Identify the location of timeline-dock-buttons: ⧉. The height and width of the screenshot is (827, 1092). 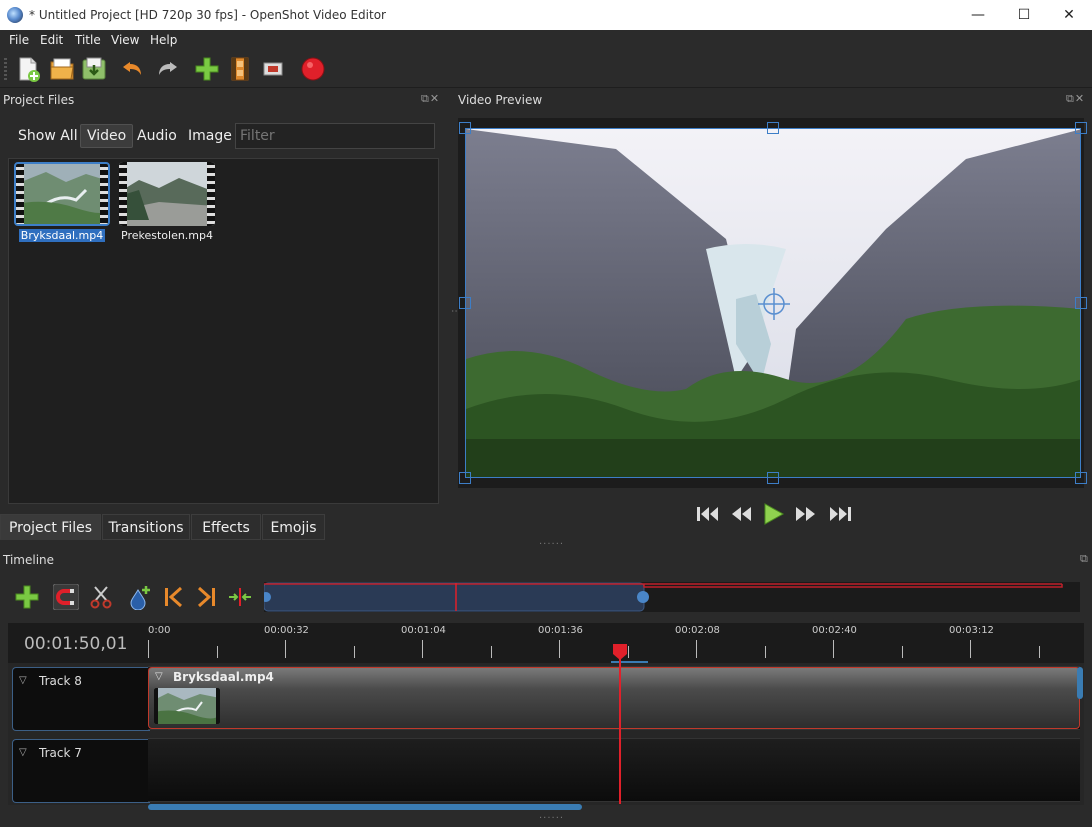
(1084, 559).